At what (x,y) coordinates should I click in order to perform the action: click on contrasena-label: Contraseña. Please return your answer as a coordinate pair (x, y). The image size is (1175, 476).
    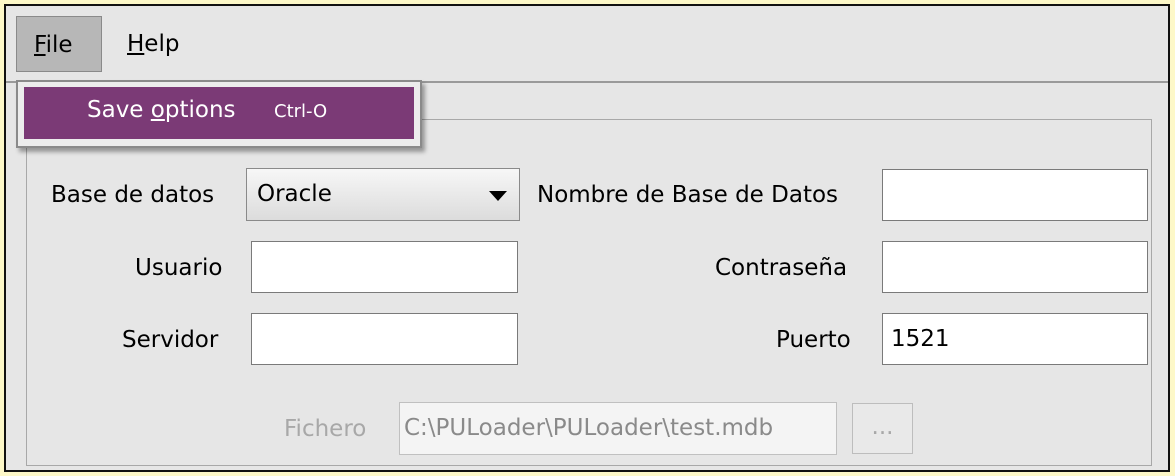
    Looking at the image, I should click on (781, 268).